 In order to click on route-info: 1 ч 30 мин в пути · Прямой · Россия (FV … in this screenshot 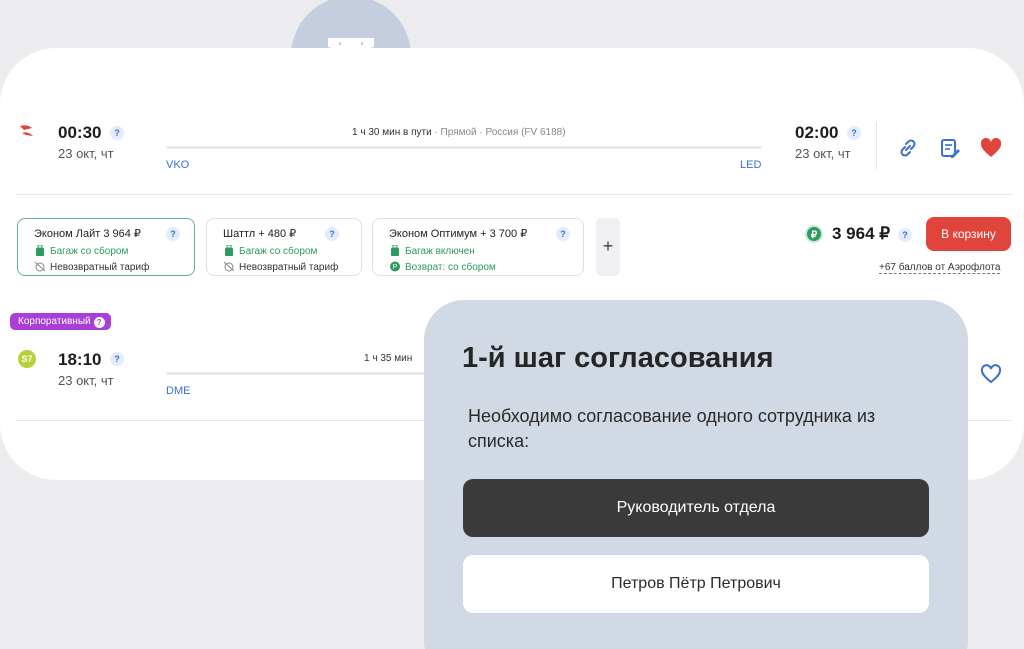, I will do `click(459, 132)`.